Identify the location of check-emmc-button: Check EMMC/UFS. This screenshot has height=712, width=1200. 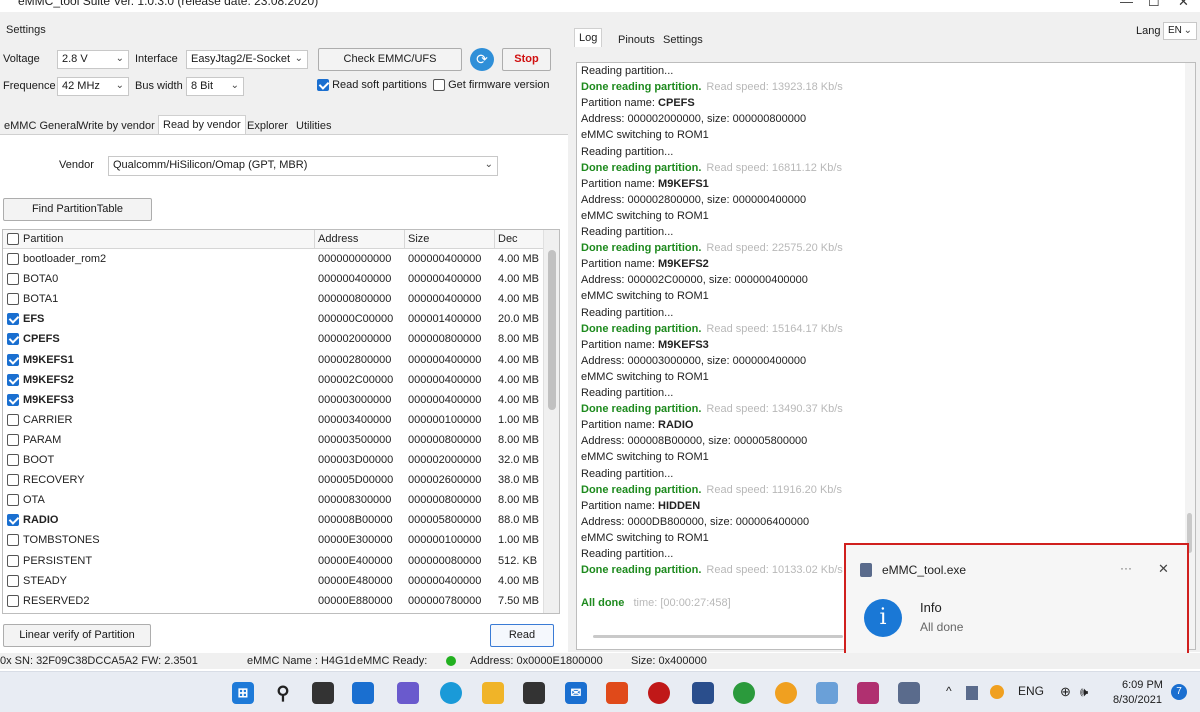
(390, 59).